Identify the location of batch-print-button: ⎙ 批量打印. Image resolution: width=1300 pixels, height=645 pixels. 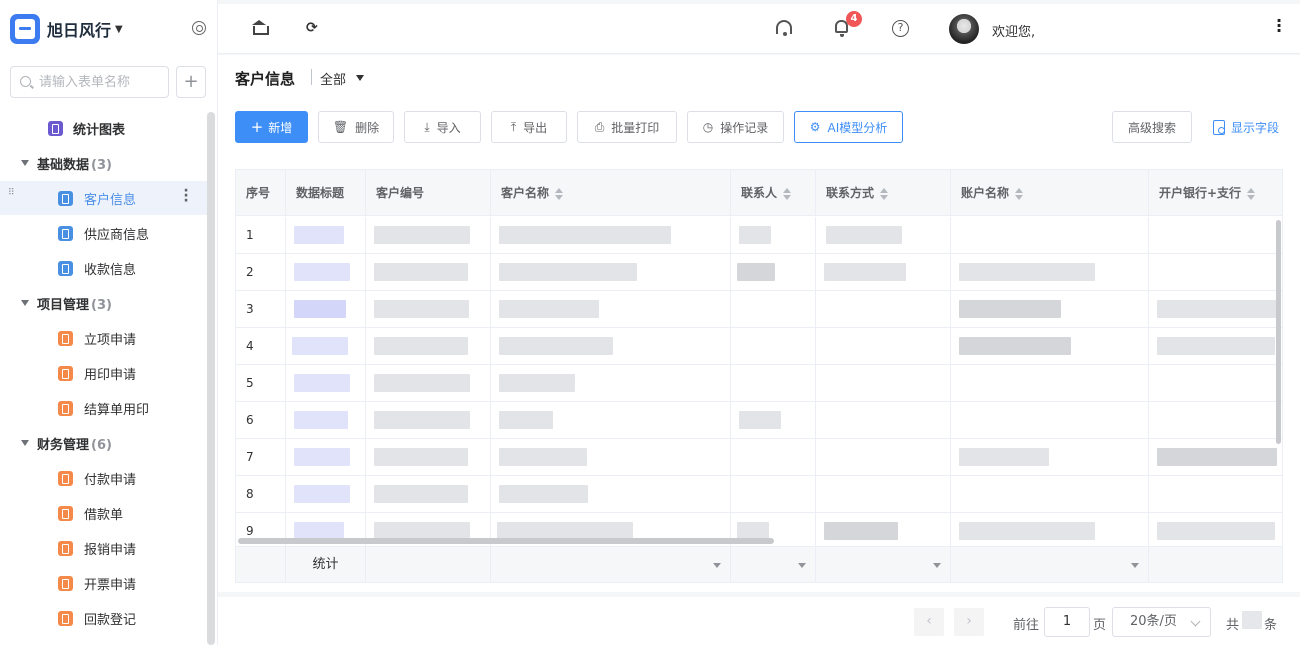
(627, 127).